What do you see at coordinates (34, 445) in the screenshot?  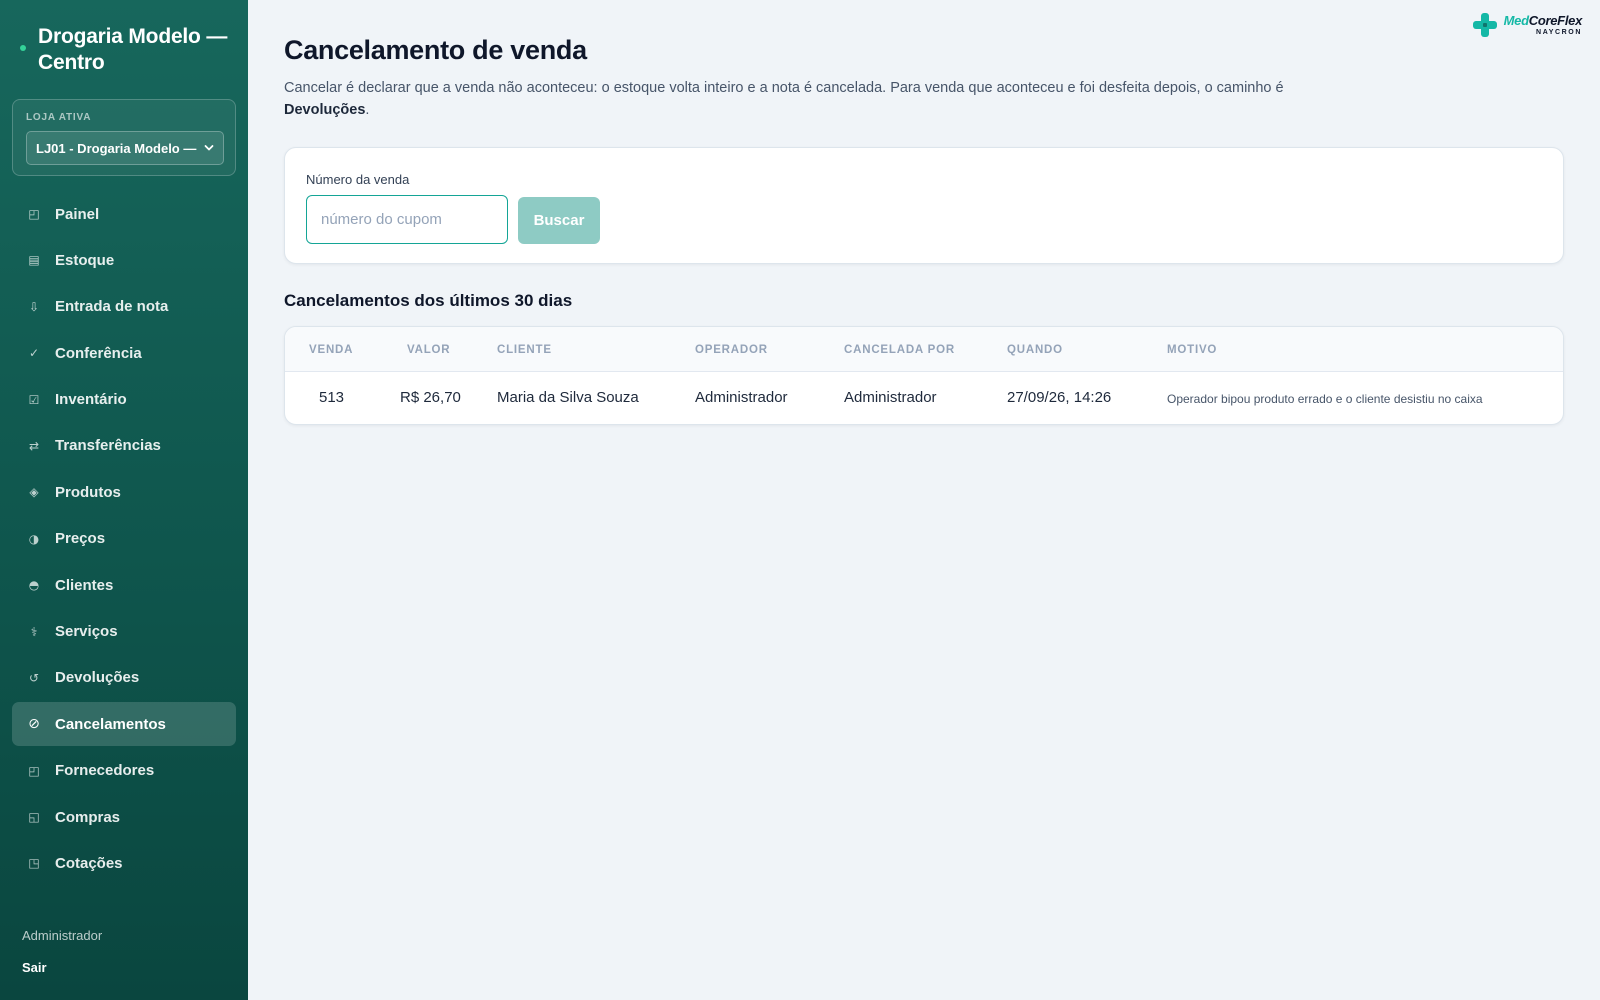 I see `transfer-icon: ⇄` at bounding box center [34, 445].